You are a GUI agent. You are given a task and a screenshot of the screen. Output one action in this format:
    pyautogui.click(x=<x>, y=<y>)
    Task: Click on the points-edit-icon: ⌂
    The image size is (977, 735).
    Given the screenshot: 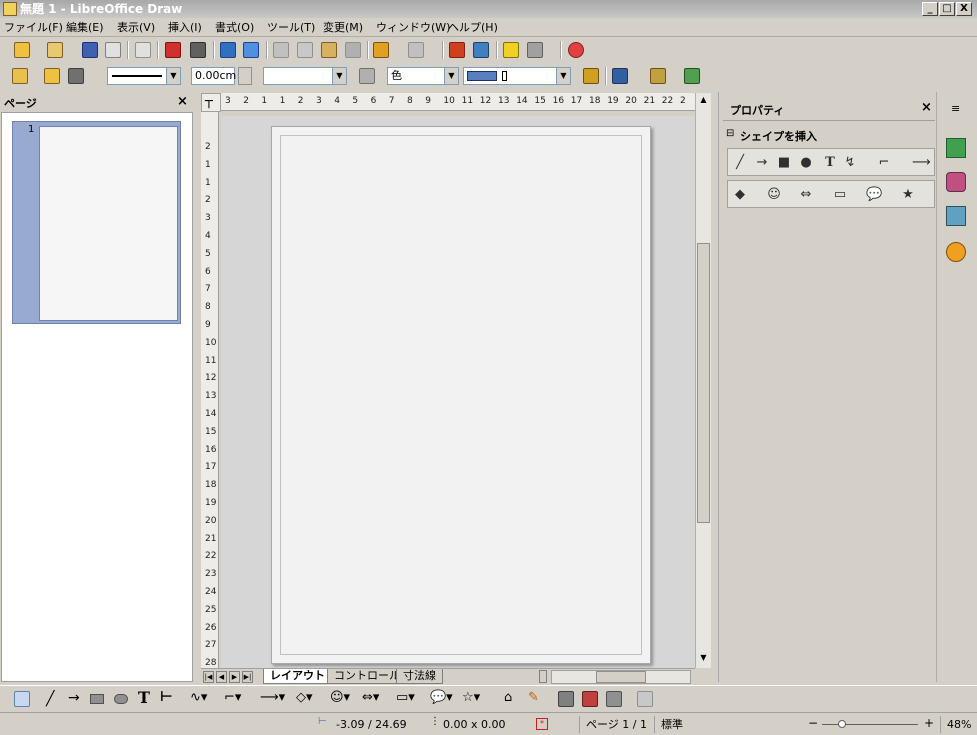 What is the action you would take?
    pyautogui.click(x=508, y=697)
    